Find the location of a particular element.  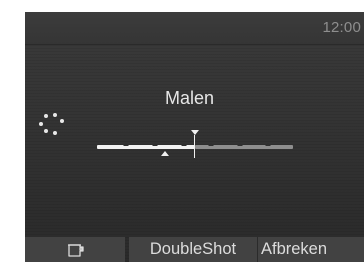

cup-softkey-button is located at coordinates (75, 249).